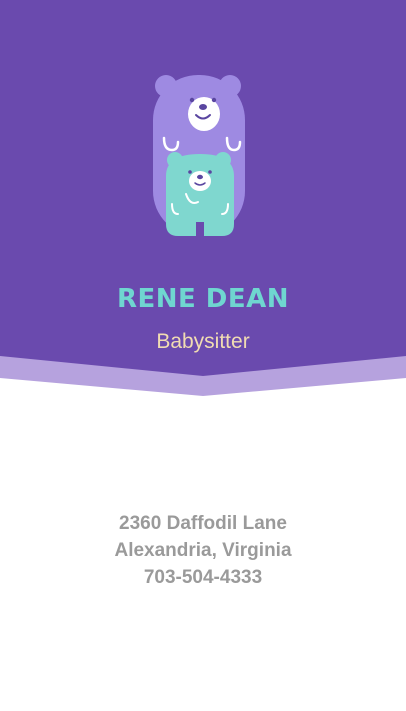 Image resolution: width=406 pixels, height=711 pixels. I want to click on person-name: RENE DEAN, so click(203, 299).